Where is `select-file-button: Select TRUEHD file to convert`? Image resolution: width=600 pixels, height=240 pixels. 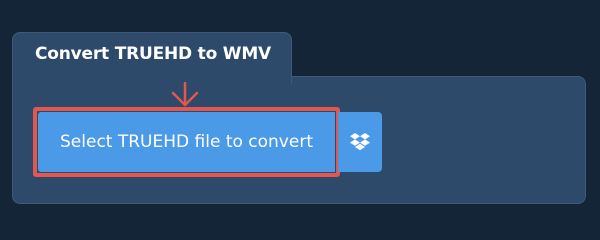
select-file-button: Select TRUEHD file to convert is located at coordinates (186, 142).